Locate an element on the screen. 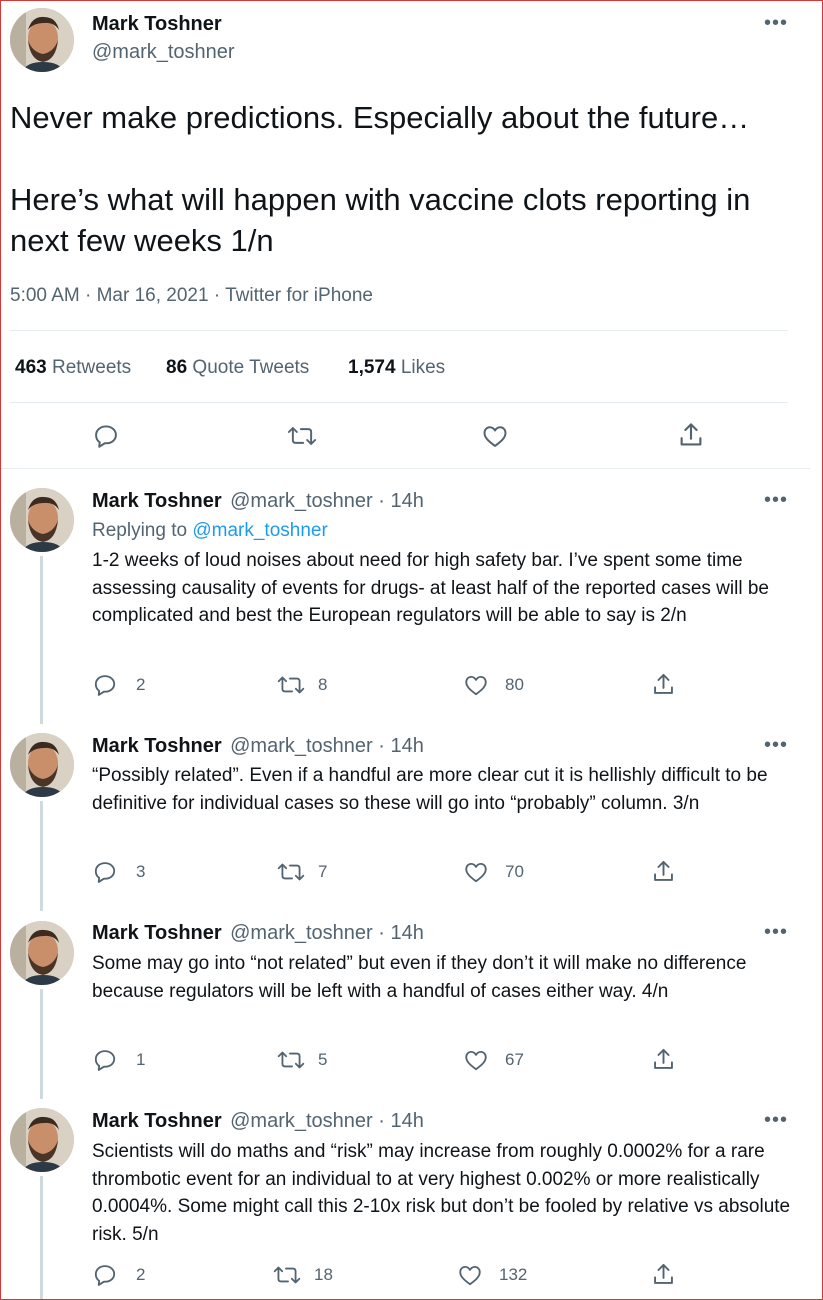 The image size is (823, 1300). author-name: Mark Toshner is located at coordinates (157, 24).